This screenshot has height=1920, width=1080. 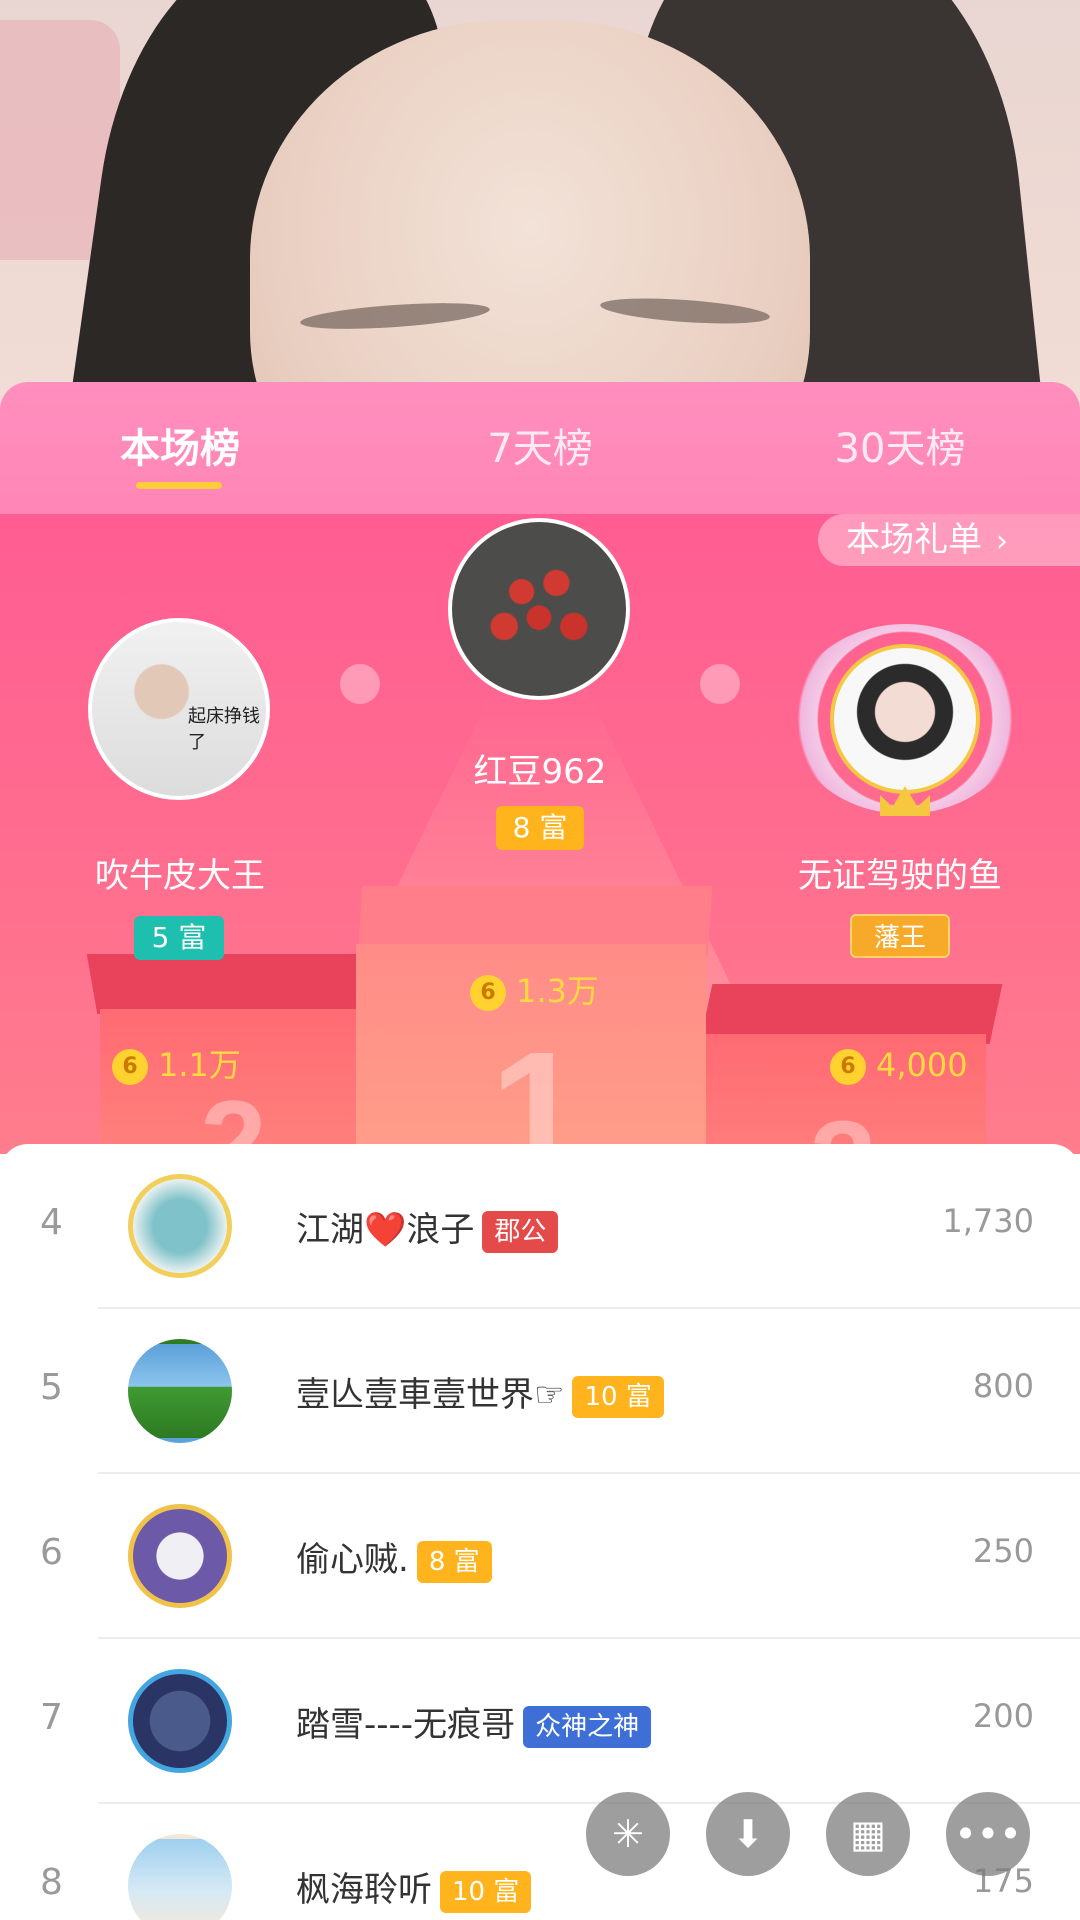 What do you see at coordinates (914, 540) in the screenshot?
I see `gift-list-label: 本场礼单` at bounding box center [914, 540].